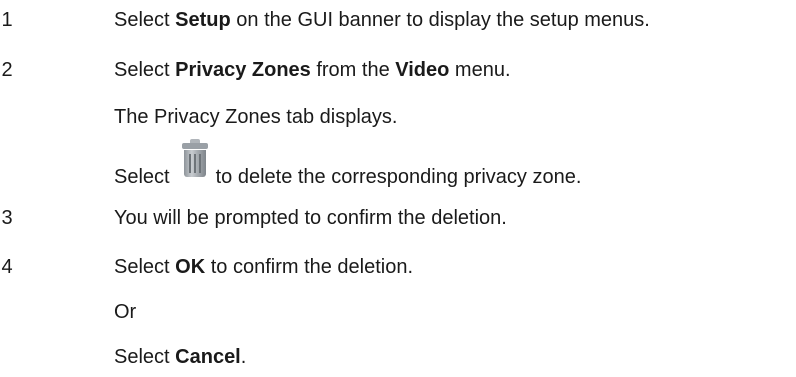 This screenshot has width=796, height=377. I want to click on step-4-alt-before: Select, so click(145, 357).